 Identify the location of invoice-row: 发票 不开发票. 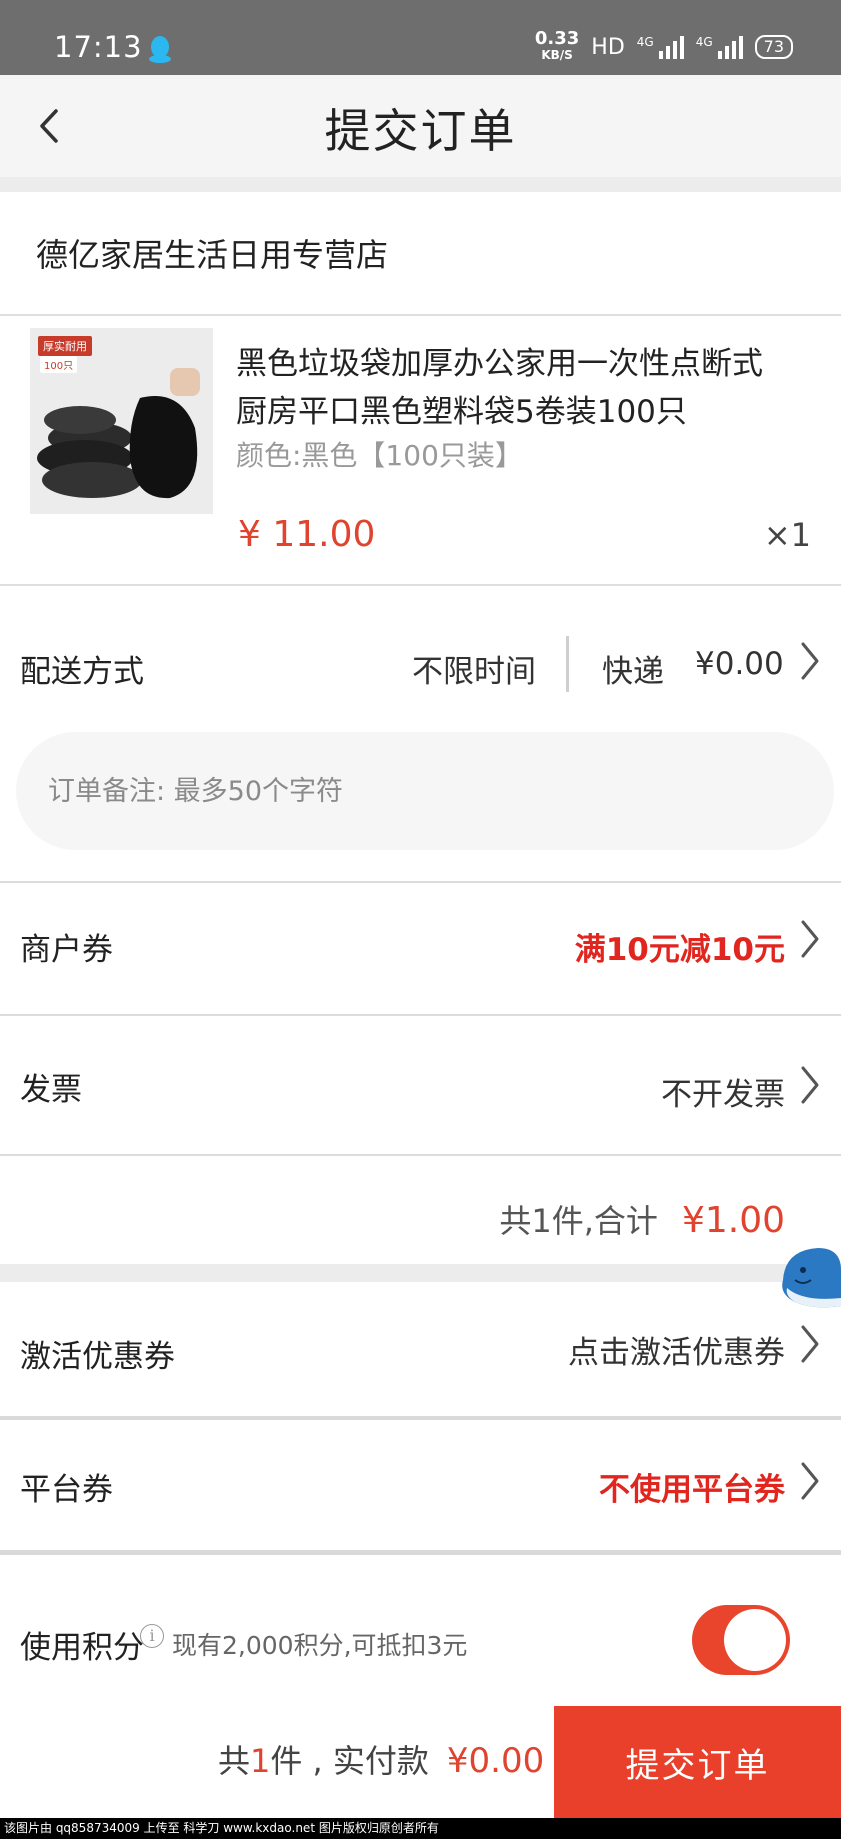
(420, 1094).